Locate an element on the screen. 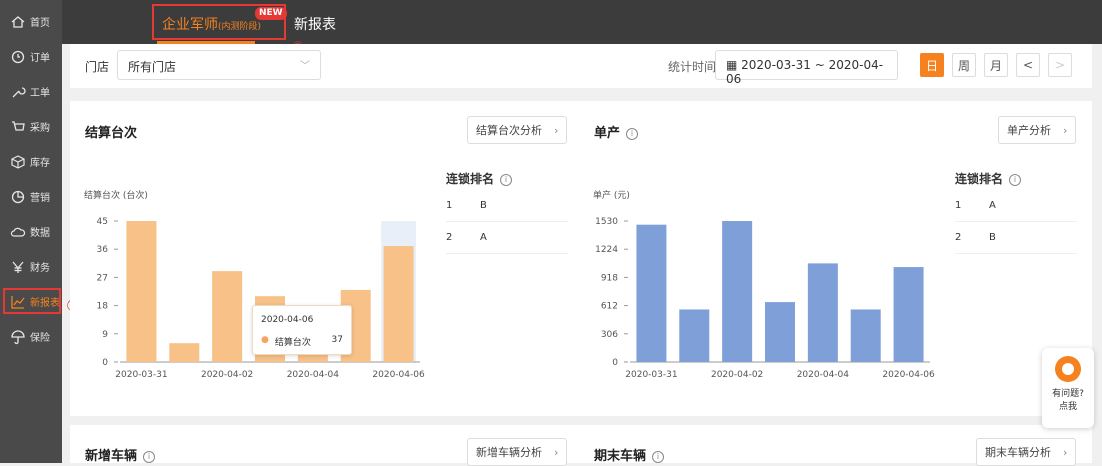 This screenshot has width=1102, height=466. x-tick-label: 2020-04-04 is located at coordinates (313, 375).